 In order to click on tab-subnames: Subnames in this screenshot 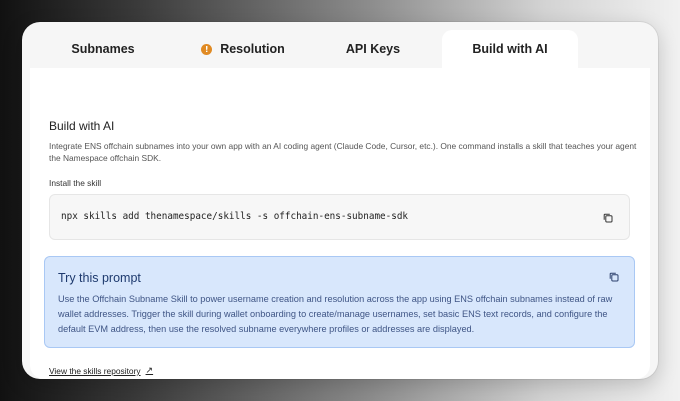, I will do `click(103, 49)`.